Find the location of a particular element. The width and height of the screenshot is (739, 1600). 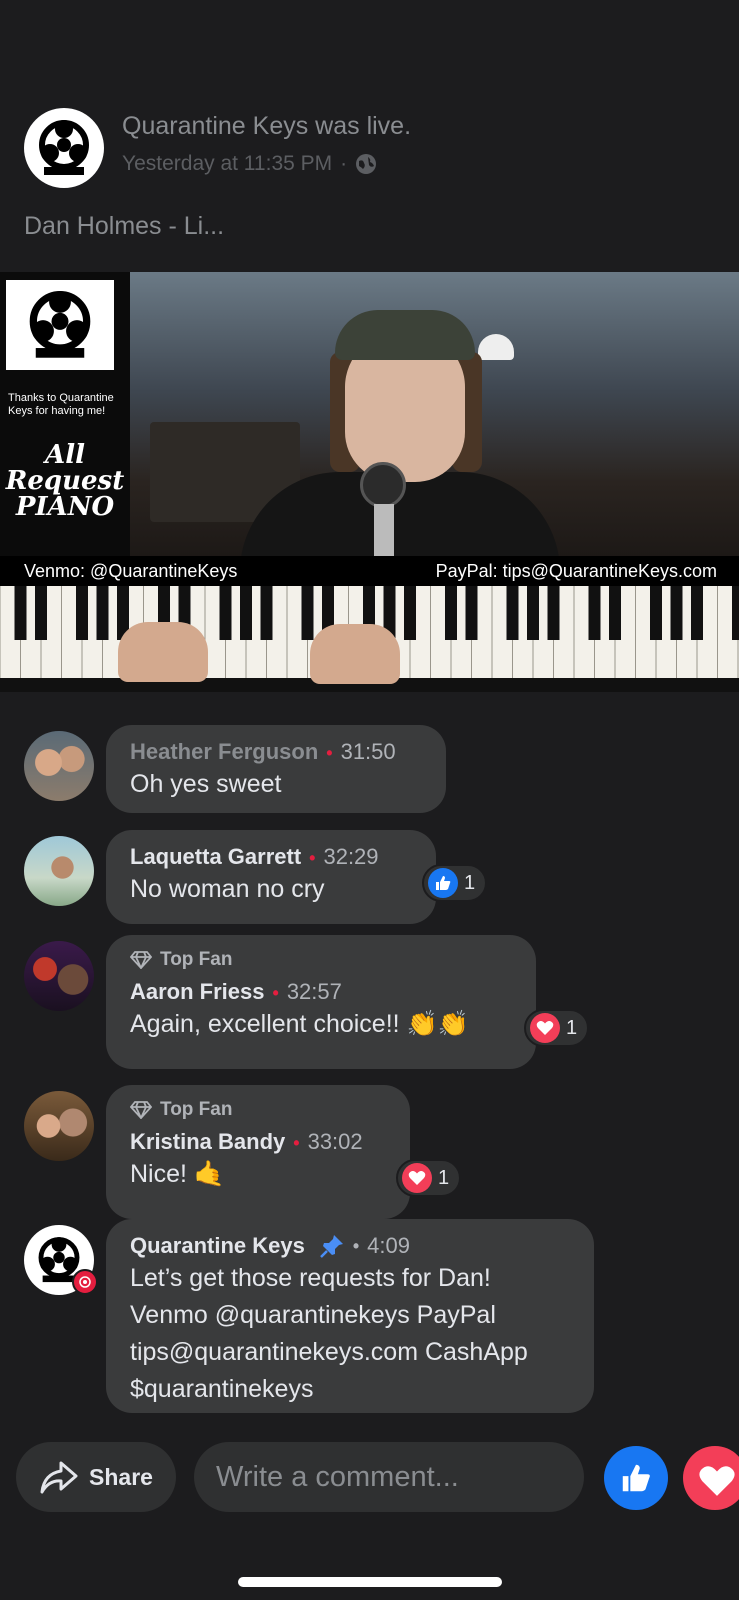

overlay-brand: All Request PIANO is located at coordinates (65, 481).